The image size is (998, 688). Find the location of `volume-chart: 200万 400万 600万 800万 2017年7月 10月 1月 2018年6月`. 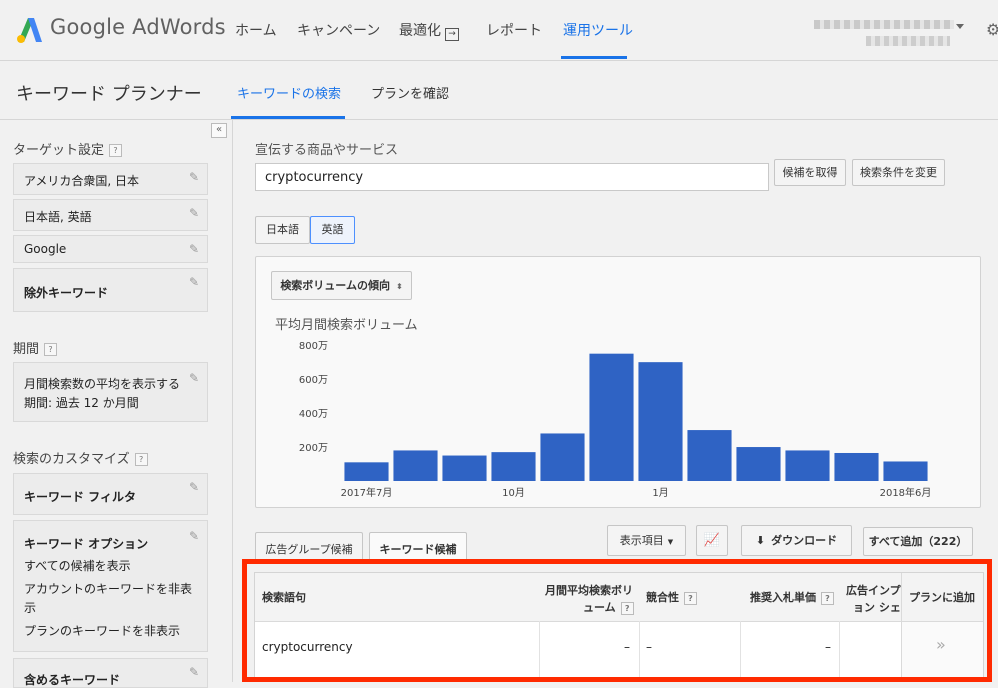

volume-chart: 200万 400万 600万 800万 2017年7月 10月 1月 2018年6月 is located at coordinates (615, 420).